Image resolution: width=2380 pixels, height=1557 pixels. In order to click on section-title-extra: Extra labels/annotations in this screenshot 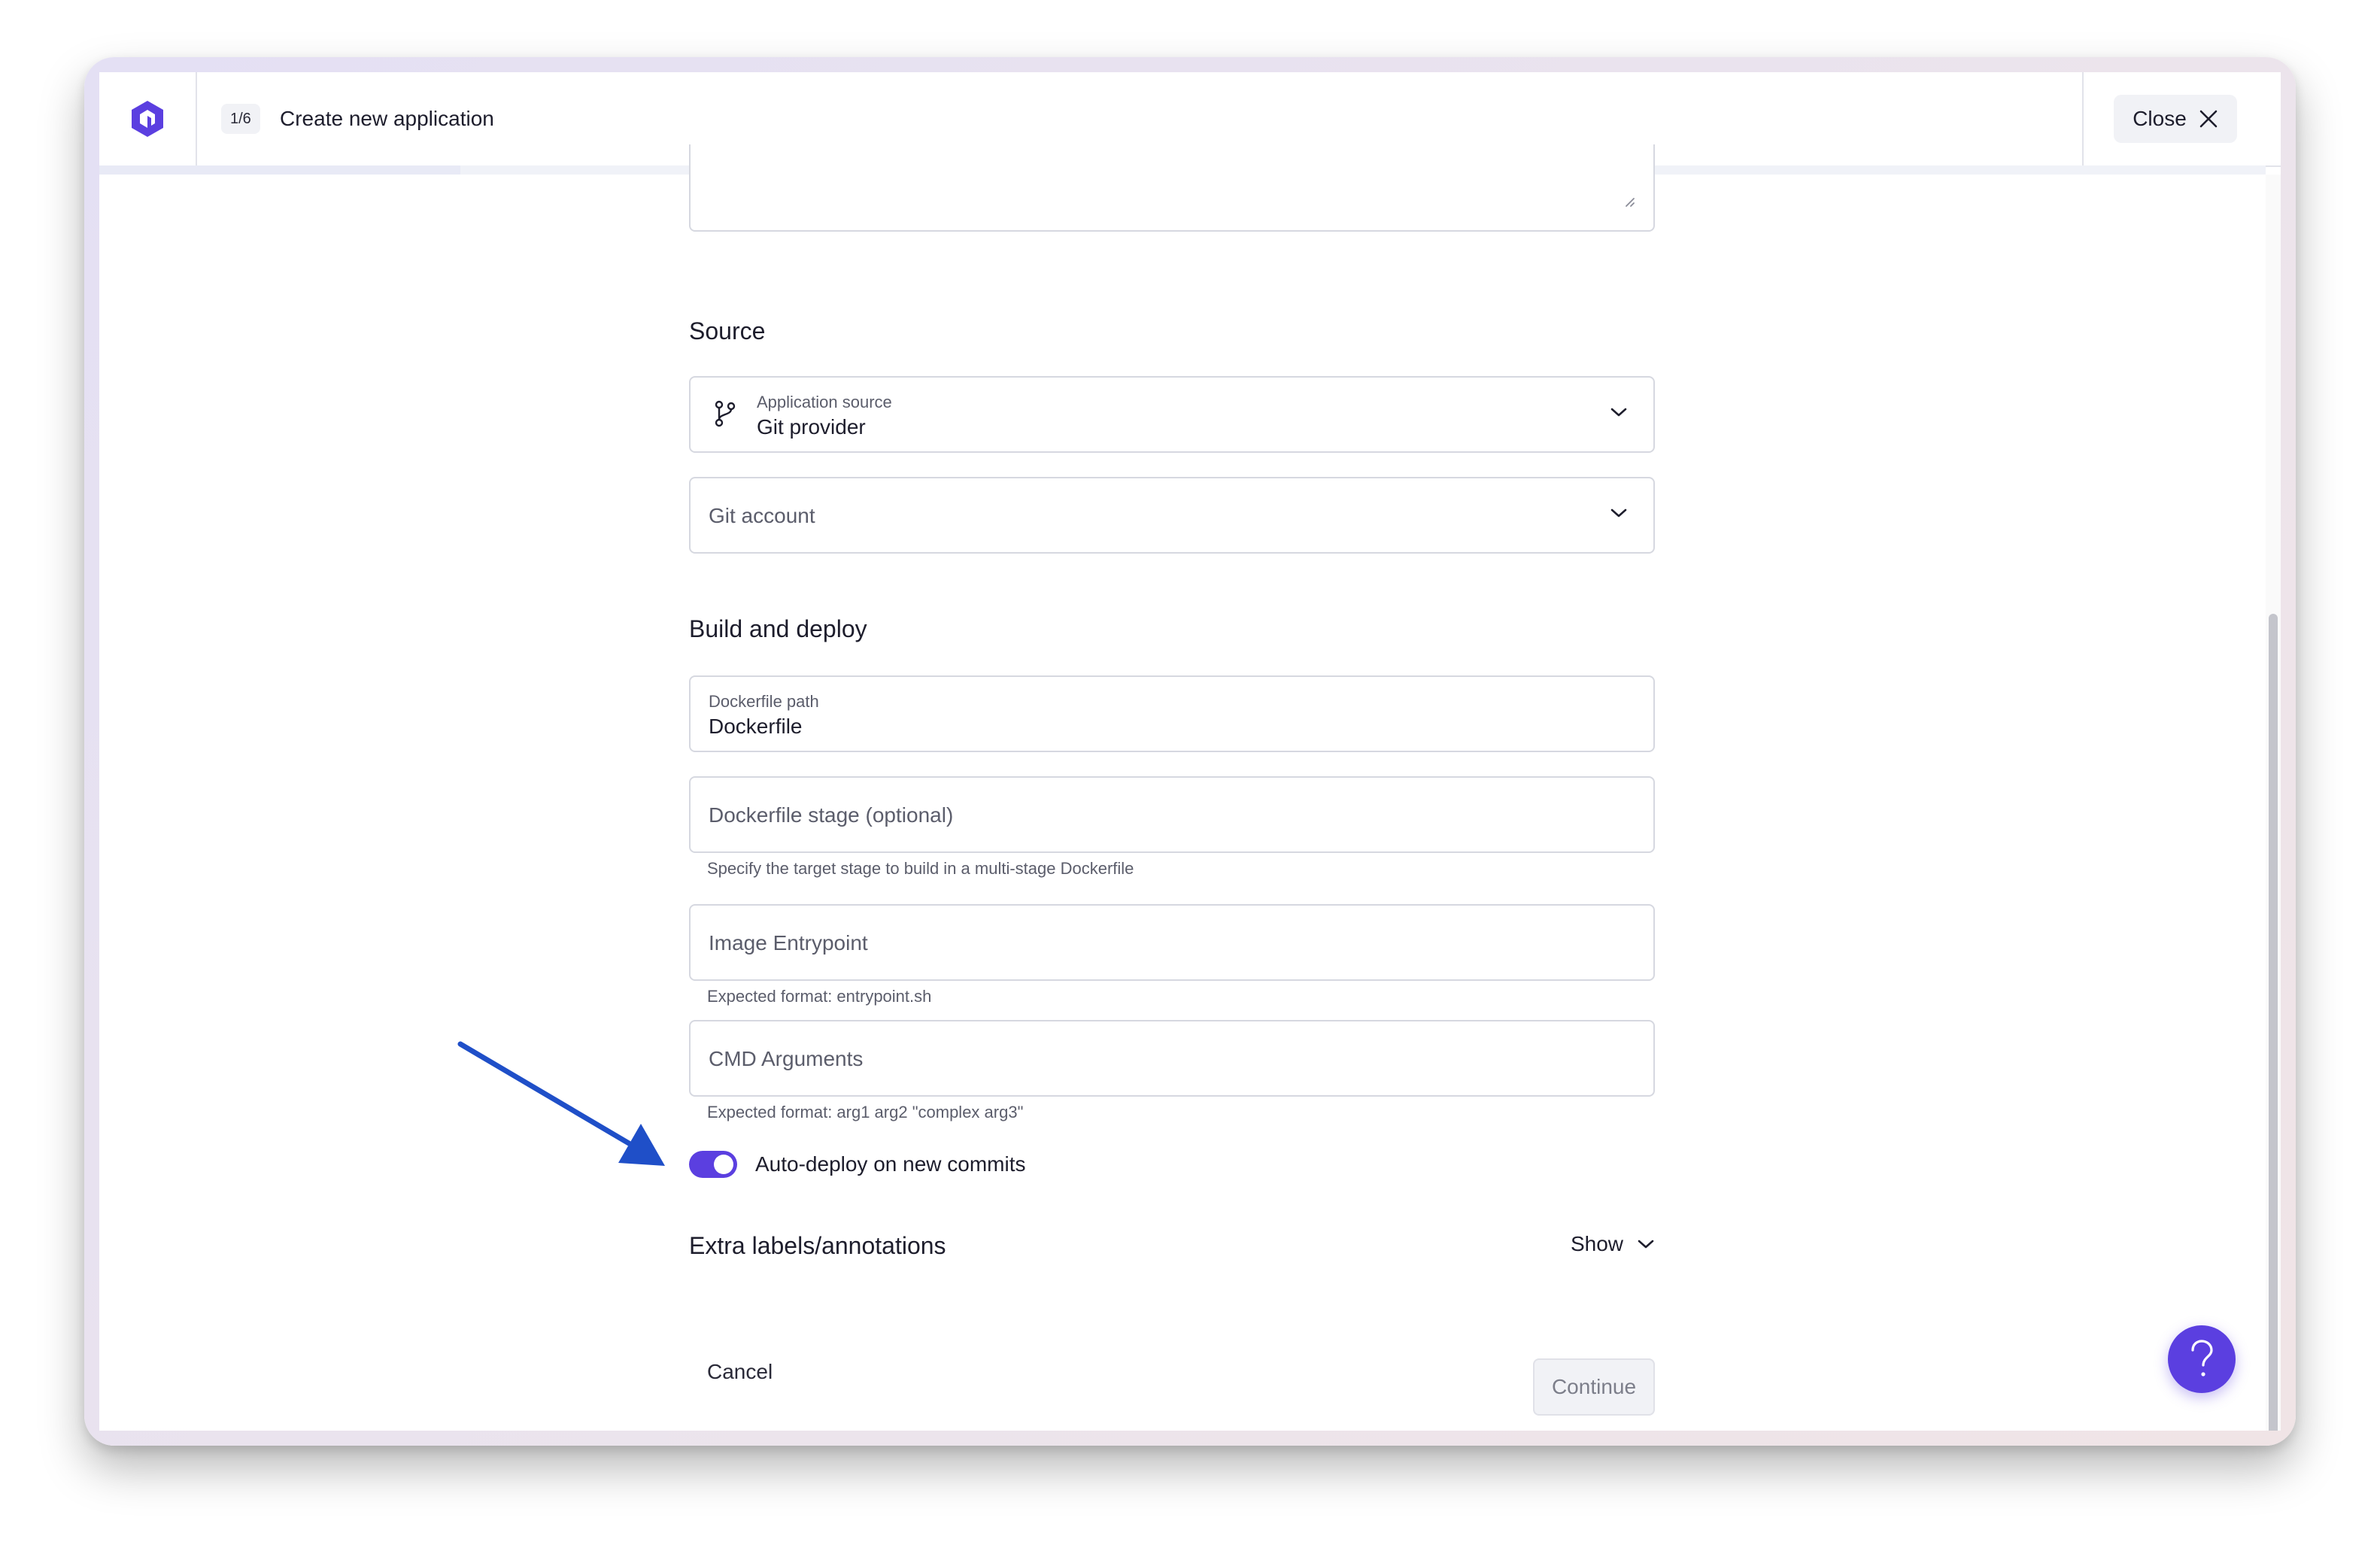, I will do `click(817, 1245)`.